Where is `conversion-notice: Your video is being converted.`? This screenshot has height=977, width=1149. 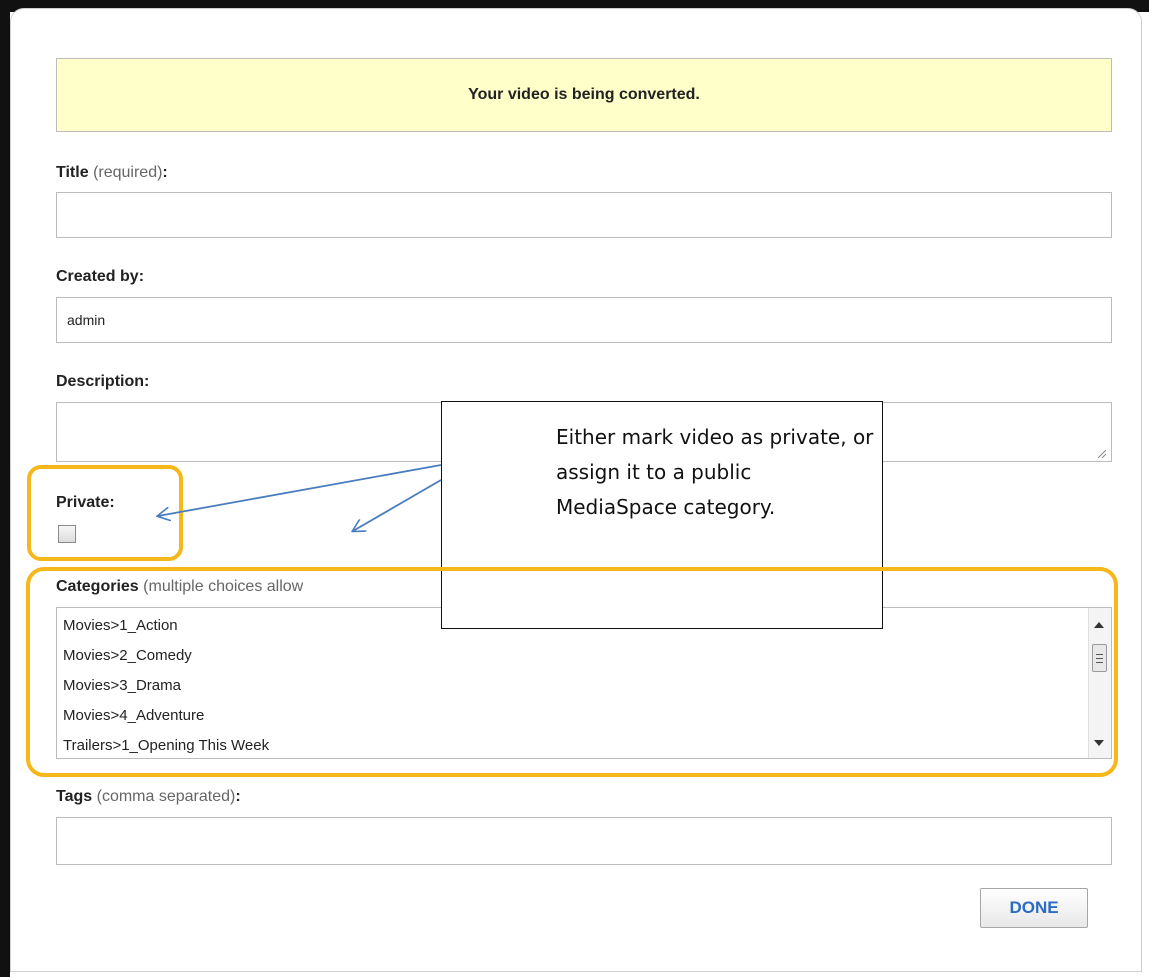 conversion-notice: Your video is being converted. is located at coordinates (584, 95).